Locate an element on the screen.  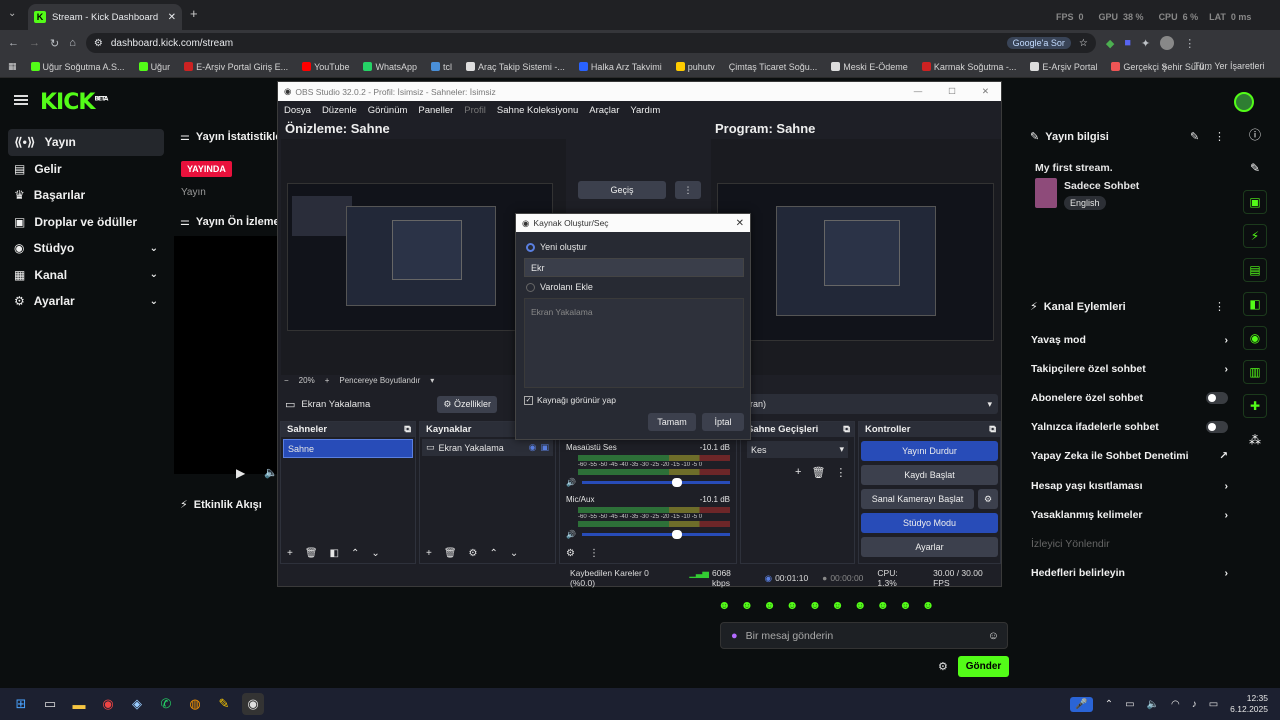
volume-icon: 🔈 is located at coordinates (271, 472).